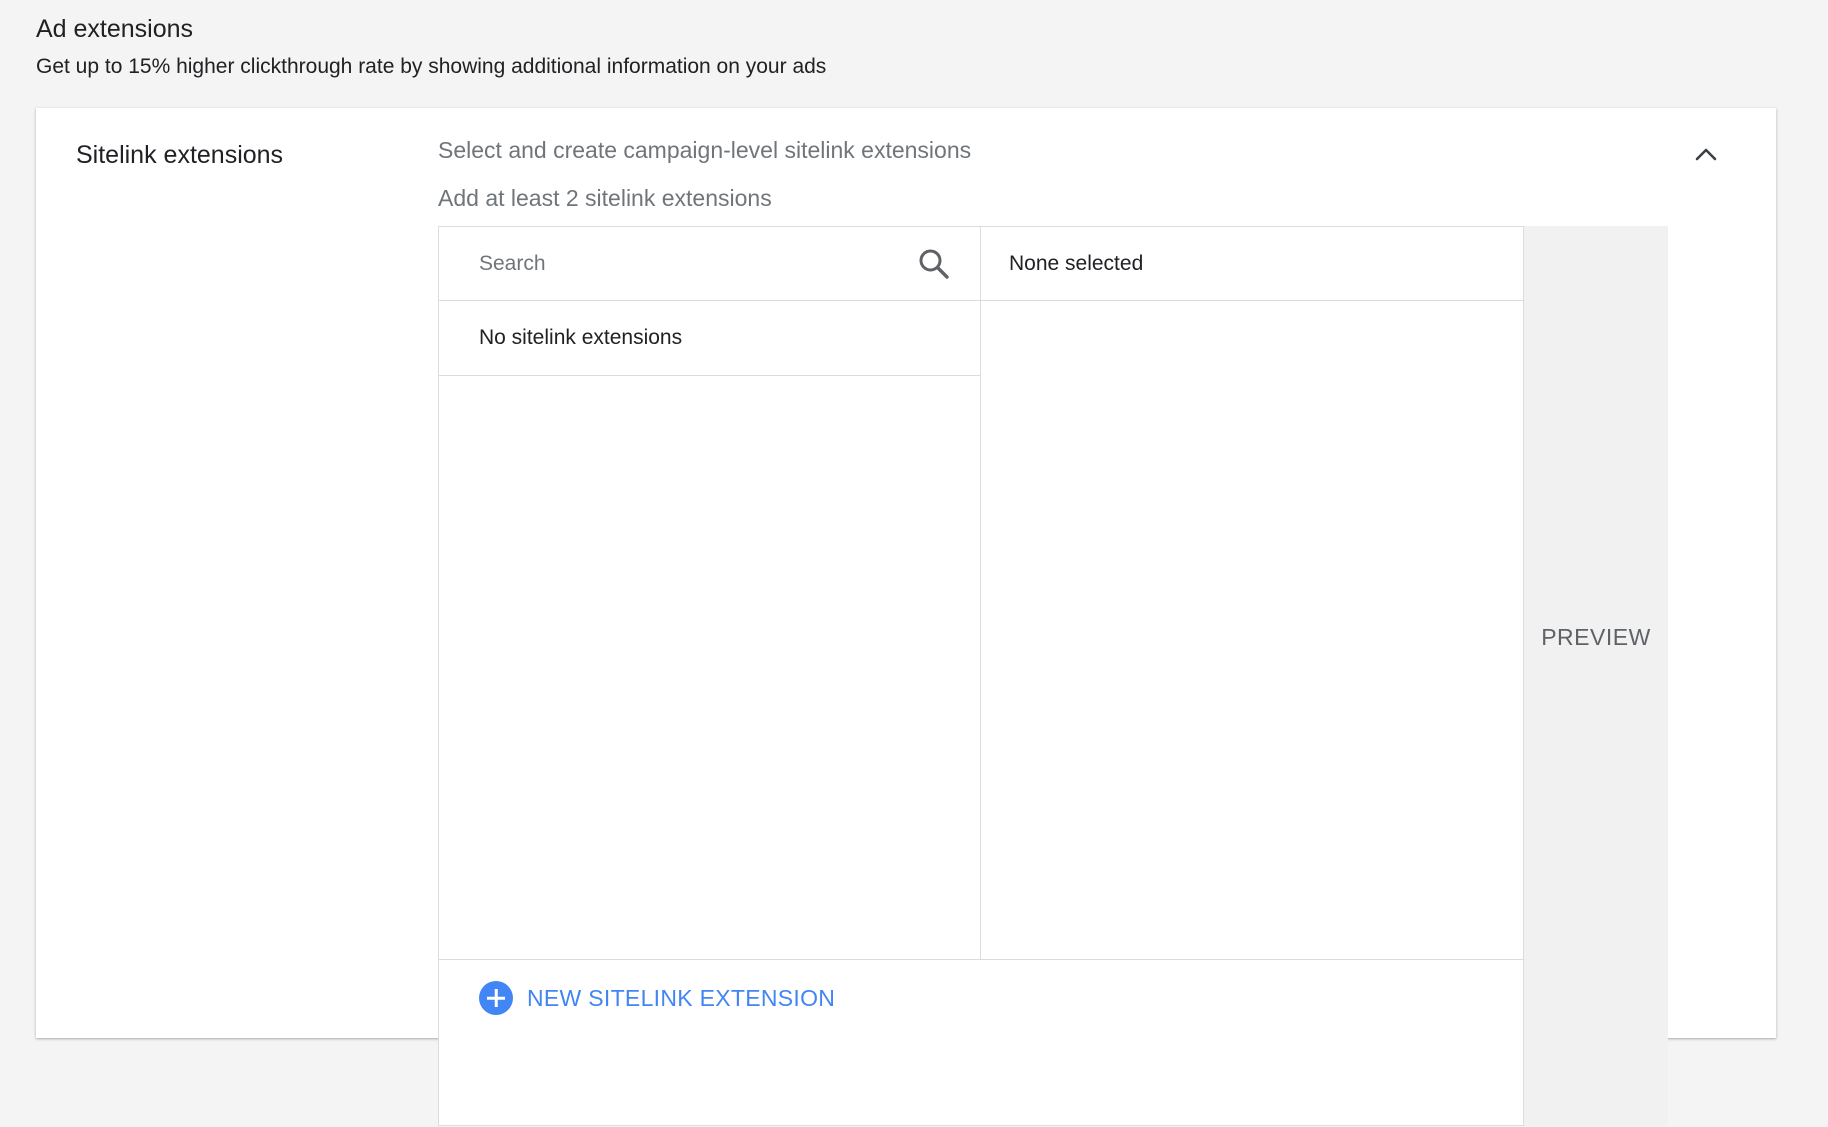  I want to click on add-circle-icon, so click(496, 998).